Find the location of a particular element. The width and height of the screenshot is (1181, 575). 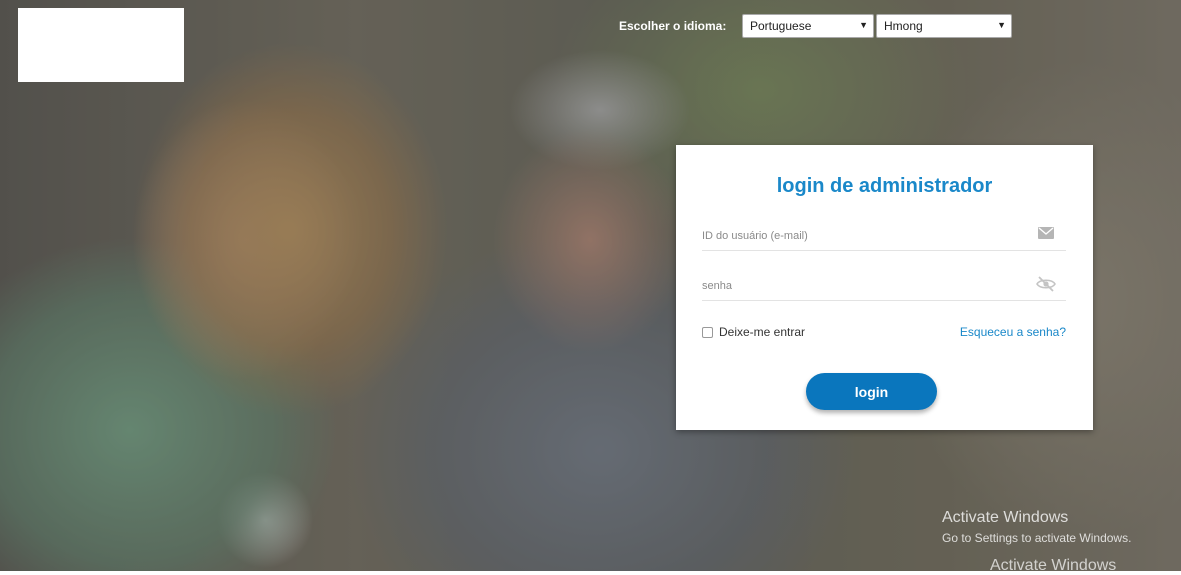

password-input is located at coordinates (862, 286).